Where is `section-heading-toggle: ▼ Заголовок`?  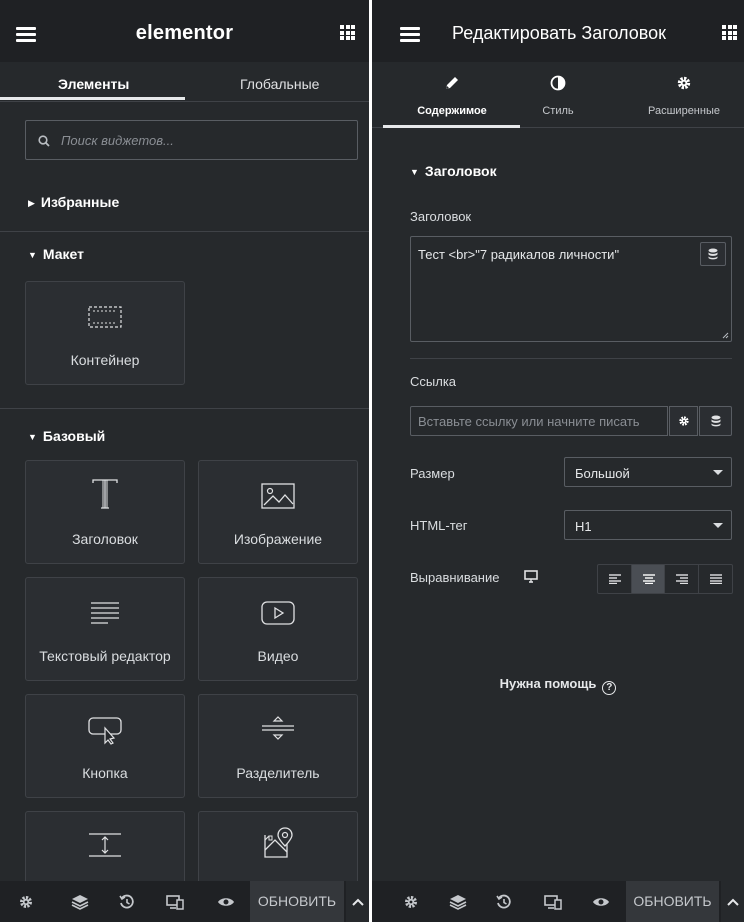 section-heading-toggle: ▼ Заголовок is located at coordinates (453, 171).